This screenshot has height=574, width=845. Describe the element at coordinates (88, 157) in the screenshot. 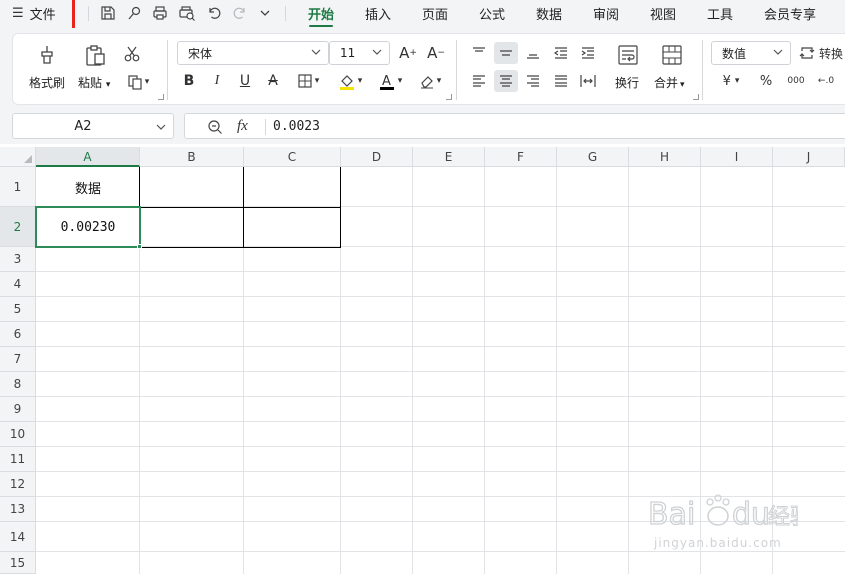

I see `column-header-a: A` at that location.